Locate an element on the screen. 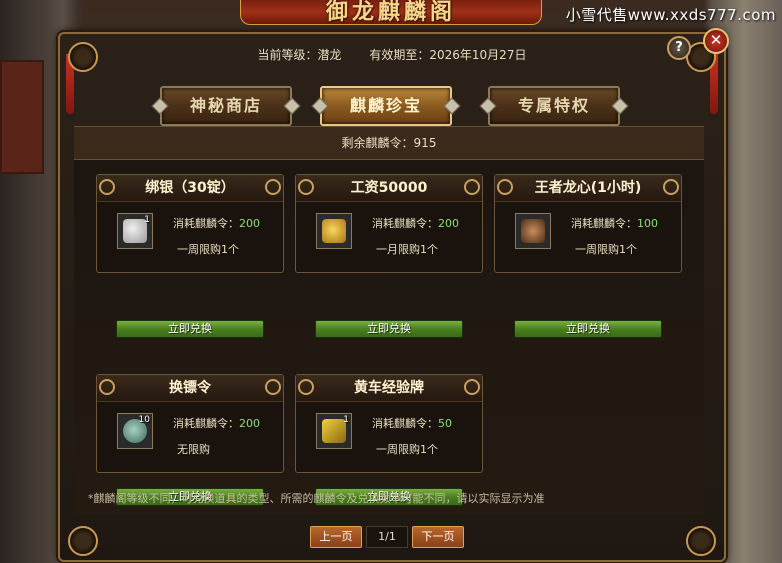 Image resolution: width=782 pixels, height=563 pixels. item-name: 王者龙心(1小时) is located at coordinates (588, 188).